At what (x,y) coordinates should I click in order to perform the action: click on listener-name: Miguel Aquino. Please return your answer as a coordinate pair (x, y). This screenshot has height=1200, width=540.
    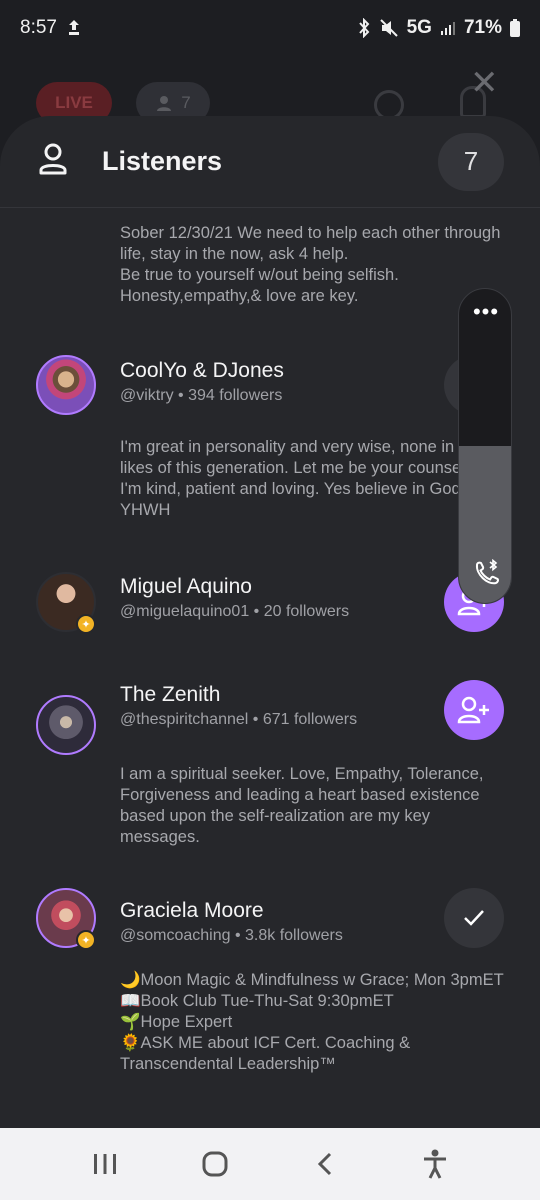
    Looking at the image, I should click on (186, 587).